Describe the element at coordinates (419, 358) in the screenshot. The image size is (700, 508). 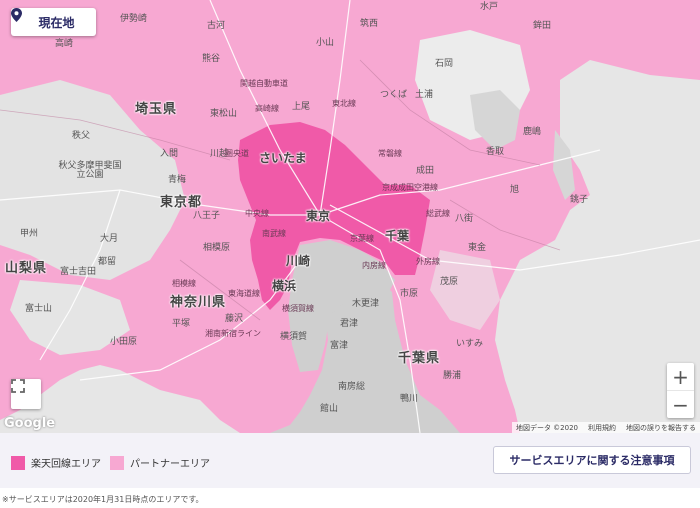
I see `label-chiba-pref: 千葉県` at that location.